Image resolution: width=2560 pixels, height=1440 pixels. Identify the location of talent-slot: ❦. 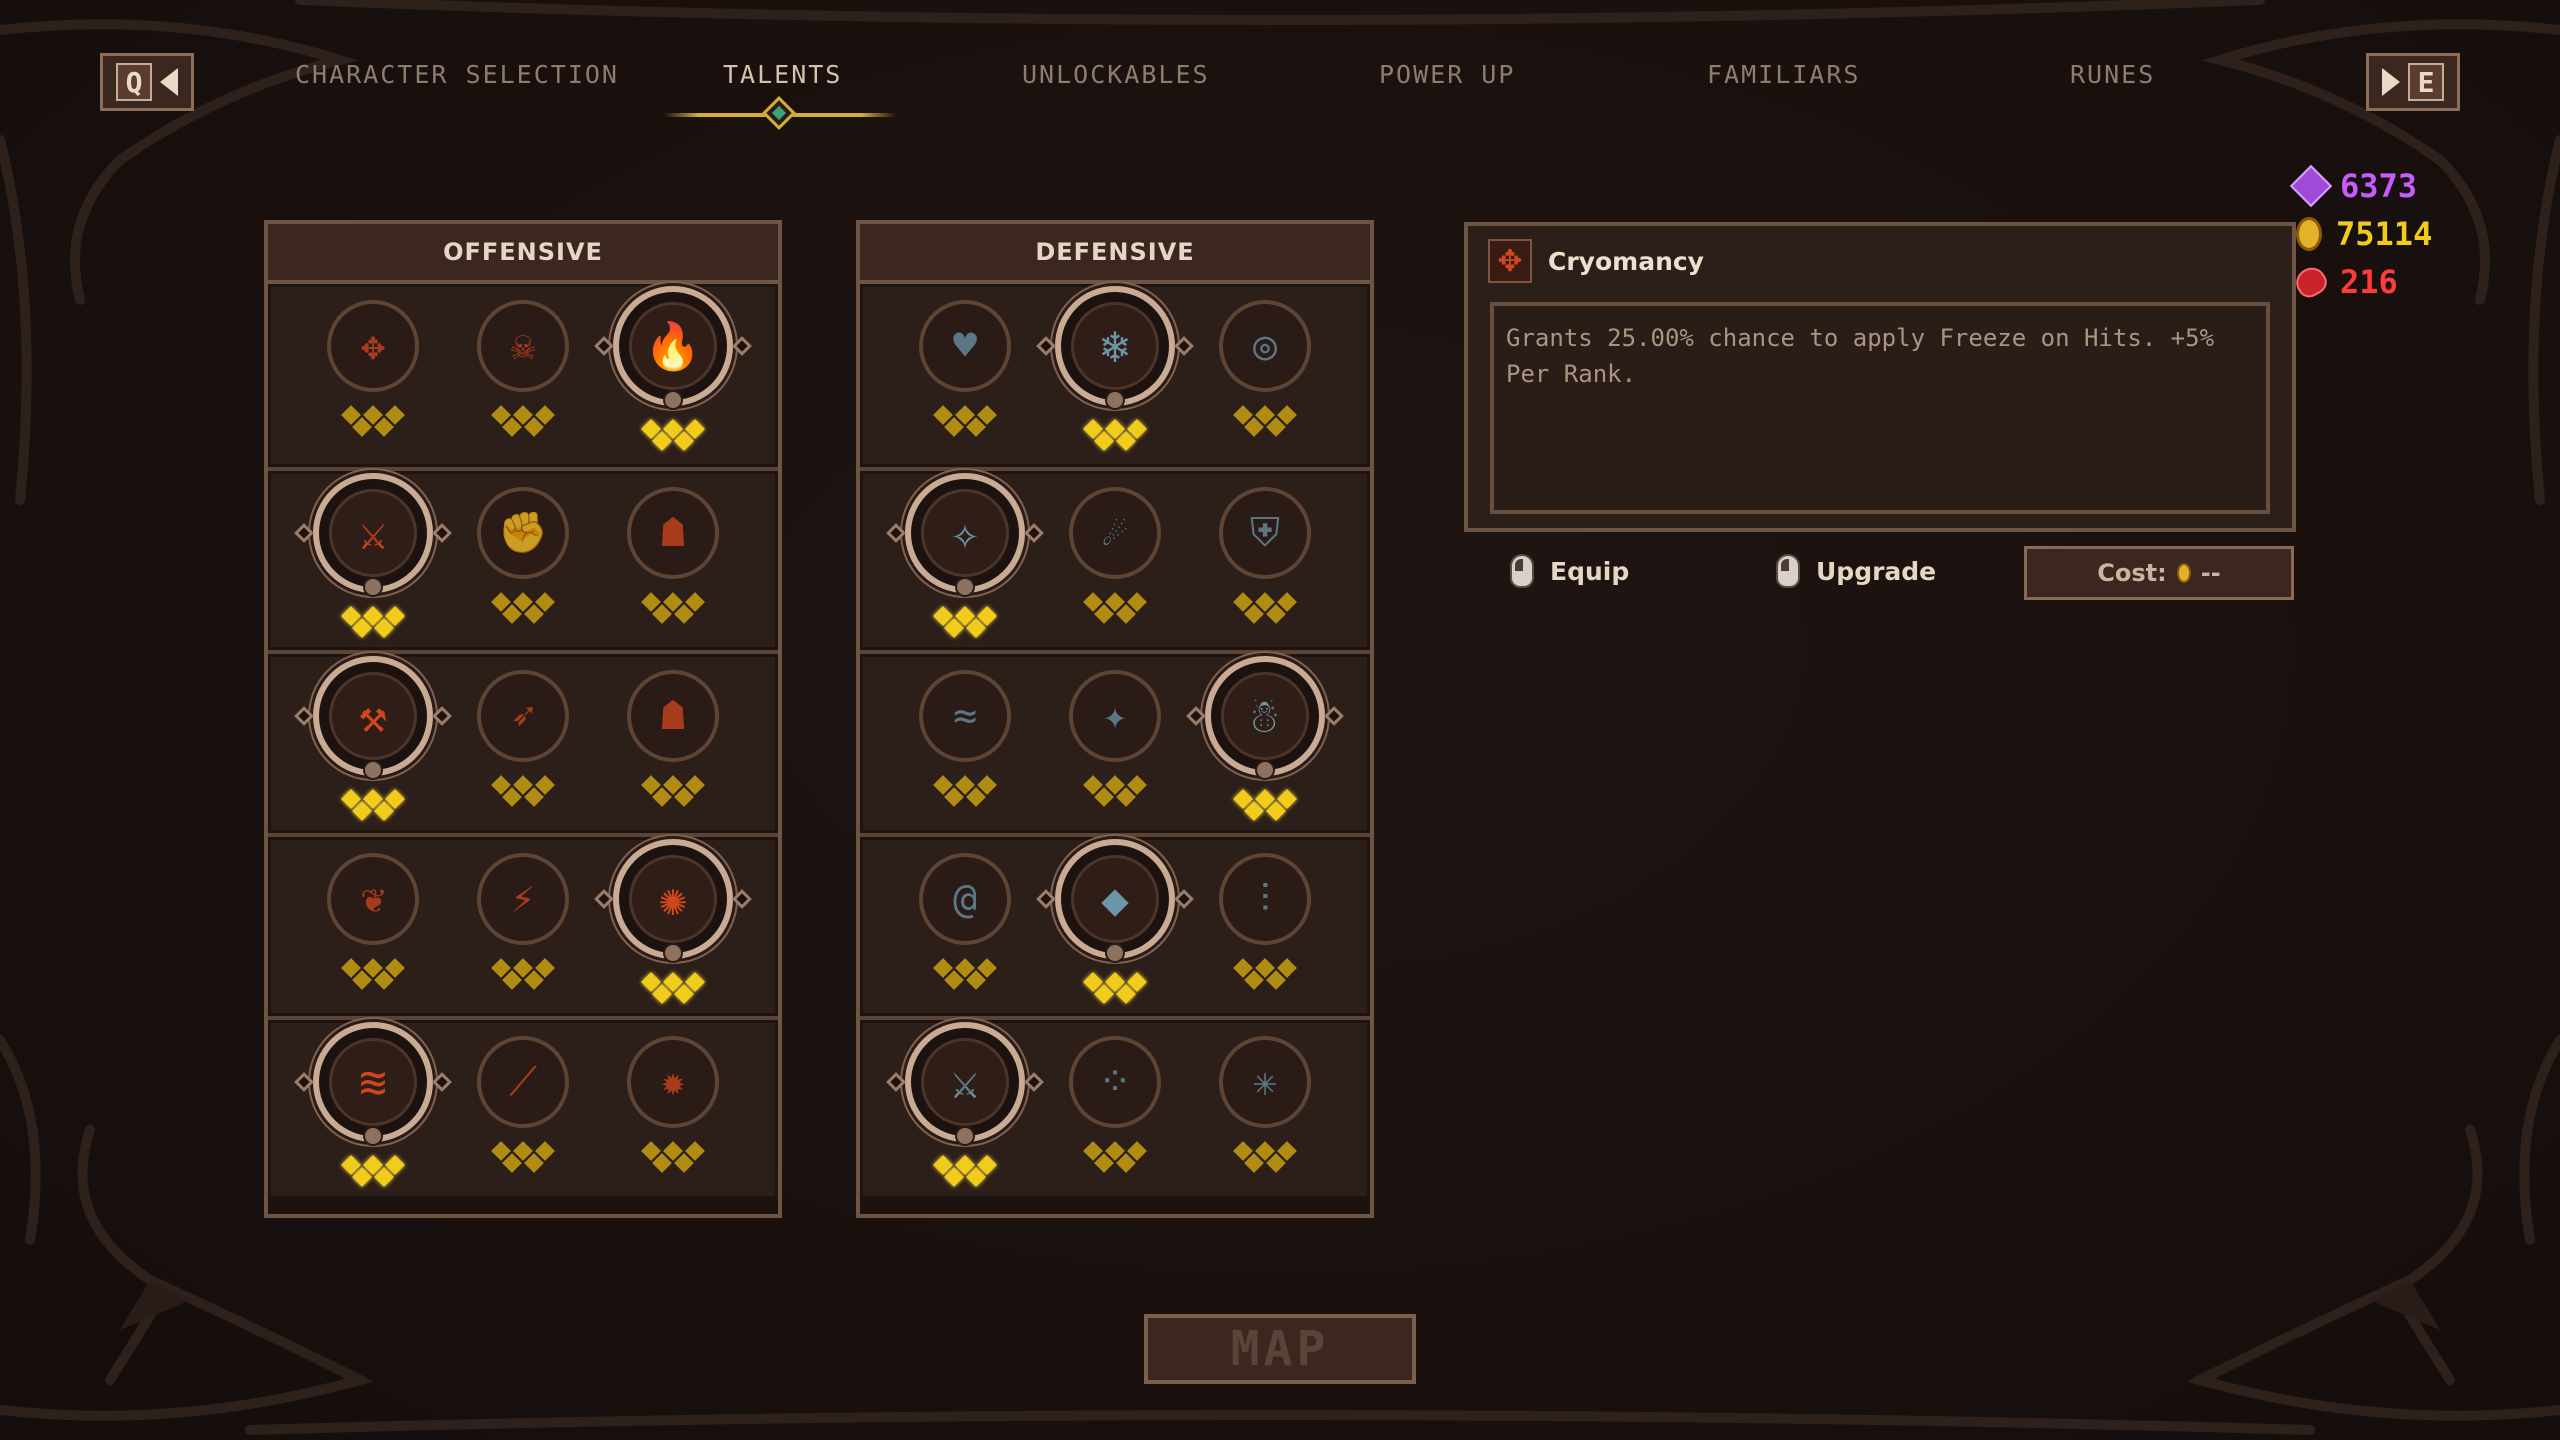
(373, 921).